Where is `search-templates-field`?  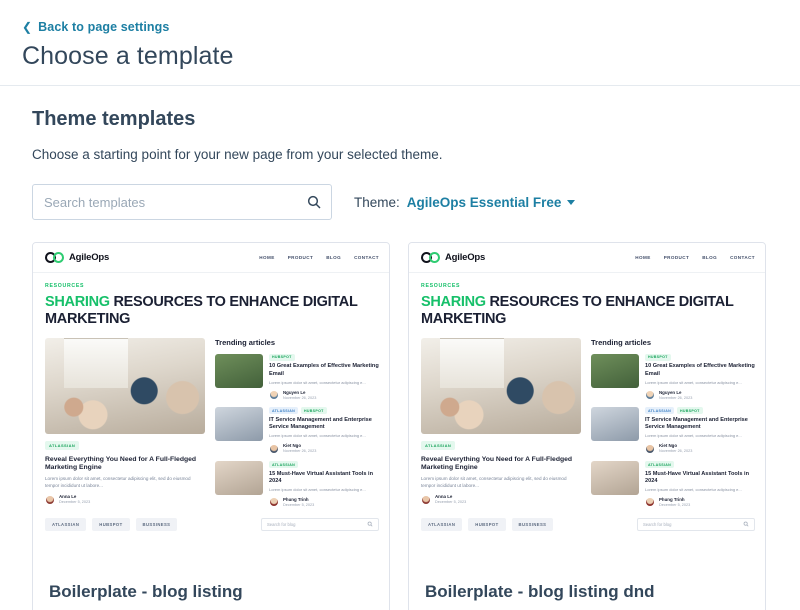 search-templates-field is located at coordinates (182, 202).